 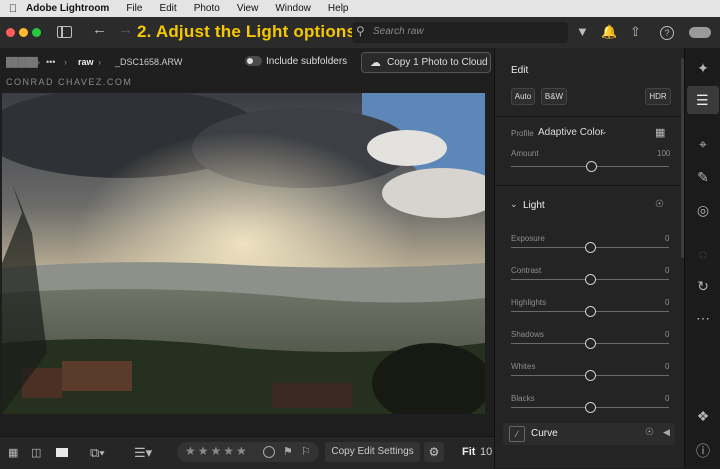 What do you see at coordinates (667, 33) in the screenshot?
I see `help-icon: ?` at bounding box center [667, 33].